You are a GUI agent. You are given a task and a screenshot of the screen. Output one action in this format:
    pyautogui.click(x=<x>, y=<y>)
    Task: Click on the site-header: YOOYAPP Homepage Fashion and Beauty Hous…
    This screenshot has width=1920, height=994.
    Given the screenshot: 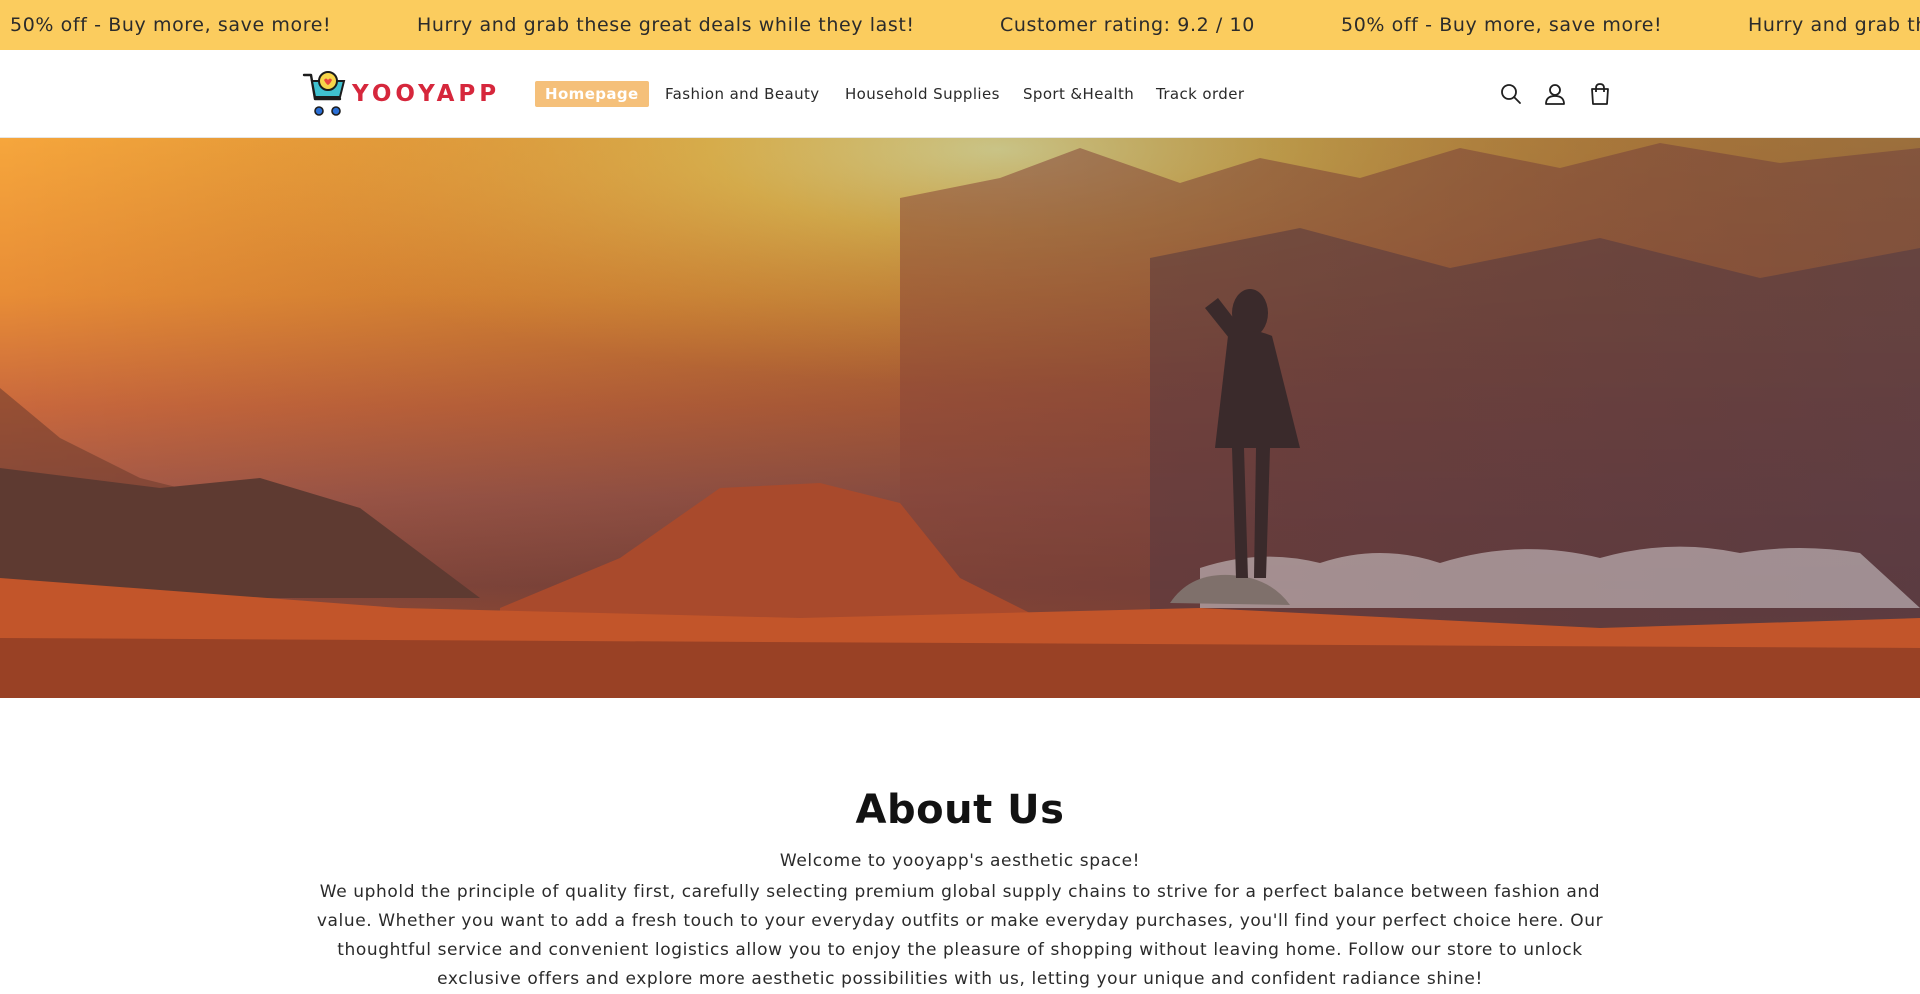 What is the action you would take?
    pyautogui.click(x=960, y=94)
    